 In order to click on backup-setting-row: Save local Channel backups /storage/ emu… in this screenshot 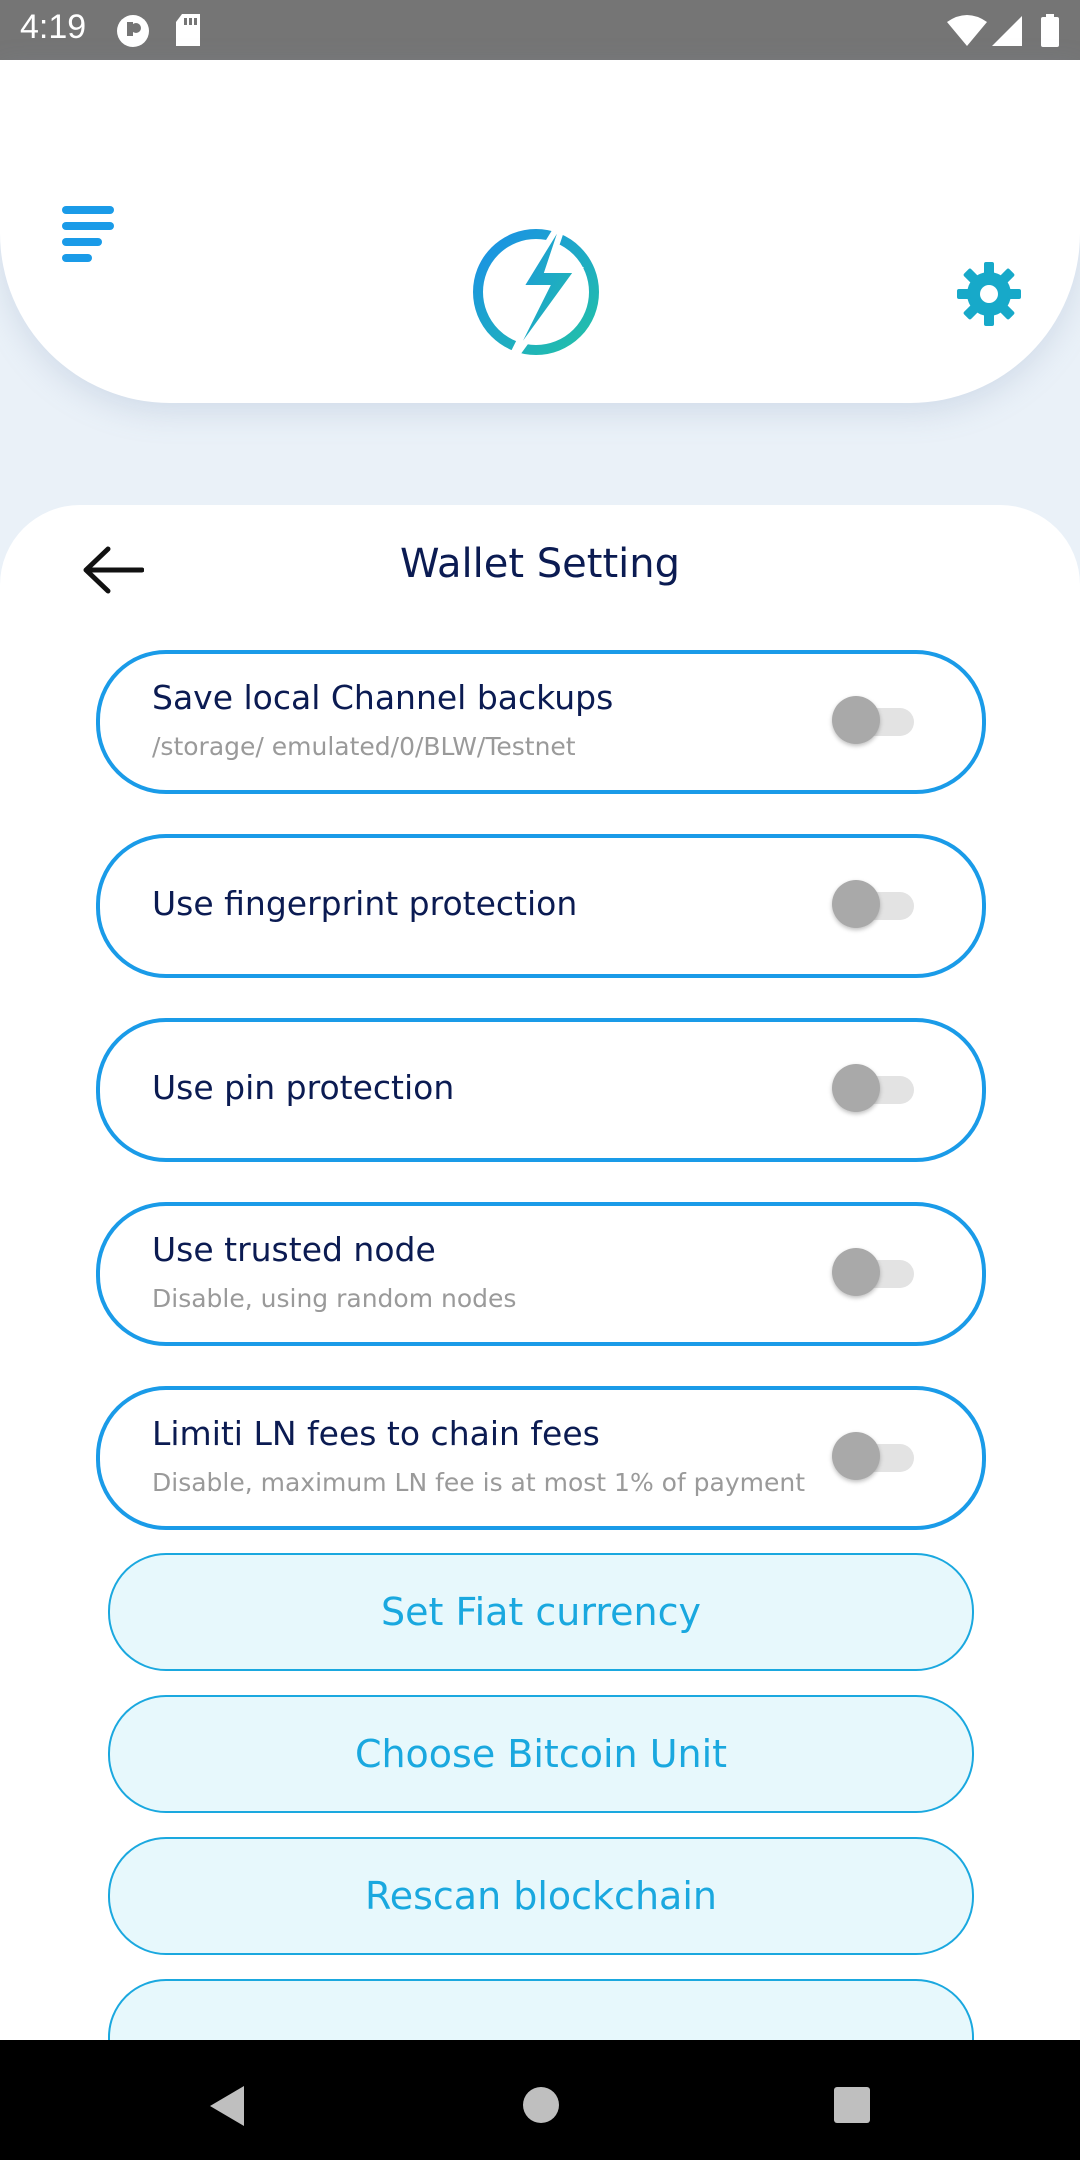, I will do `click(541, 722)`.